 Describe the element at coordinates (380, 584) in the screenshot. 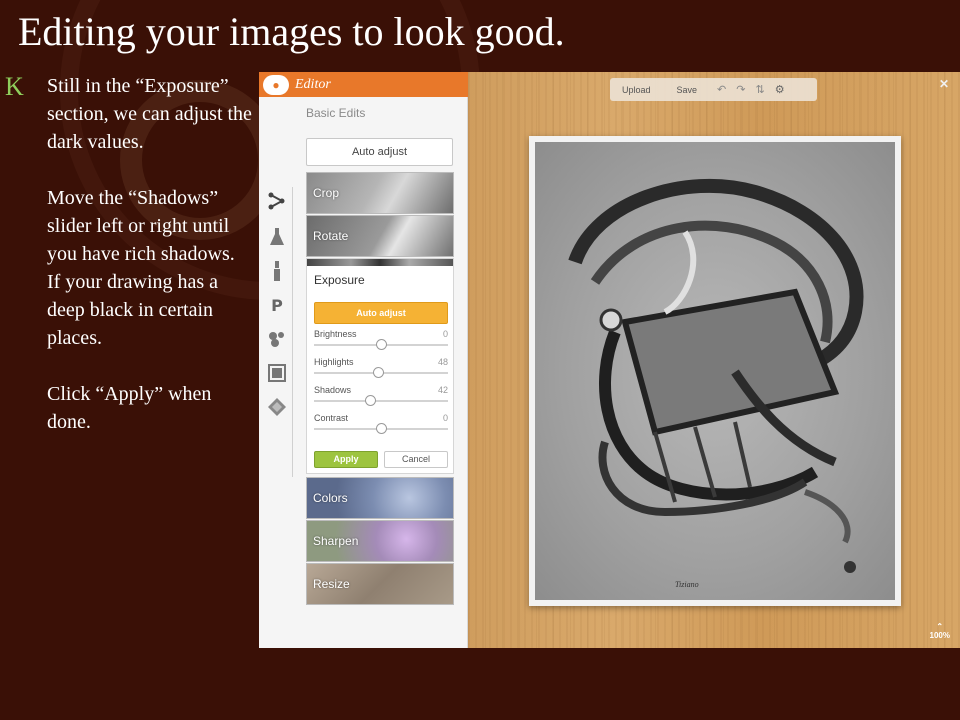

I see `tool-tile-resize: Resize` at that location.